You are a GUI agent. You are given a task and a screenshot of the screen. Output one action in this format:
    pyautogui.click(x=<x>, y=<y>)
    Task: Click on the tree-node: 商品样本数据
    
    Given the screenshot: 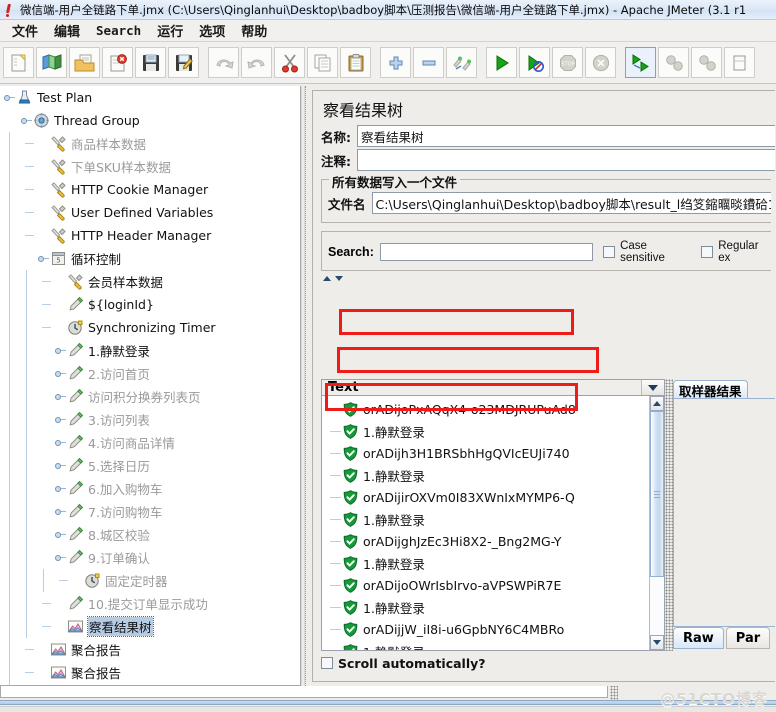 What is the action you would take?
    pyautogui.click(x=150, y=143)
    